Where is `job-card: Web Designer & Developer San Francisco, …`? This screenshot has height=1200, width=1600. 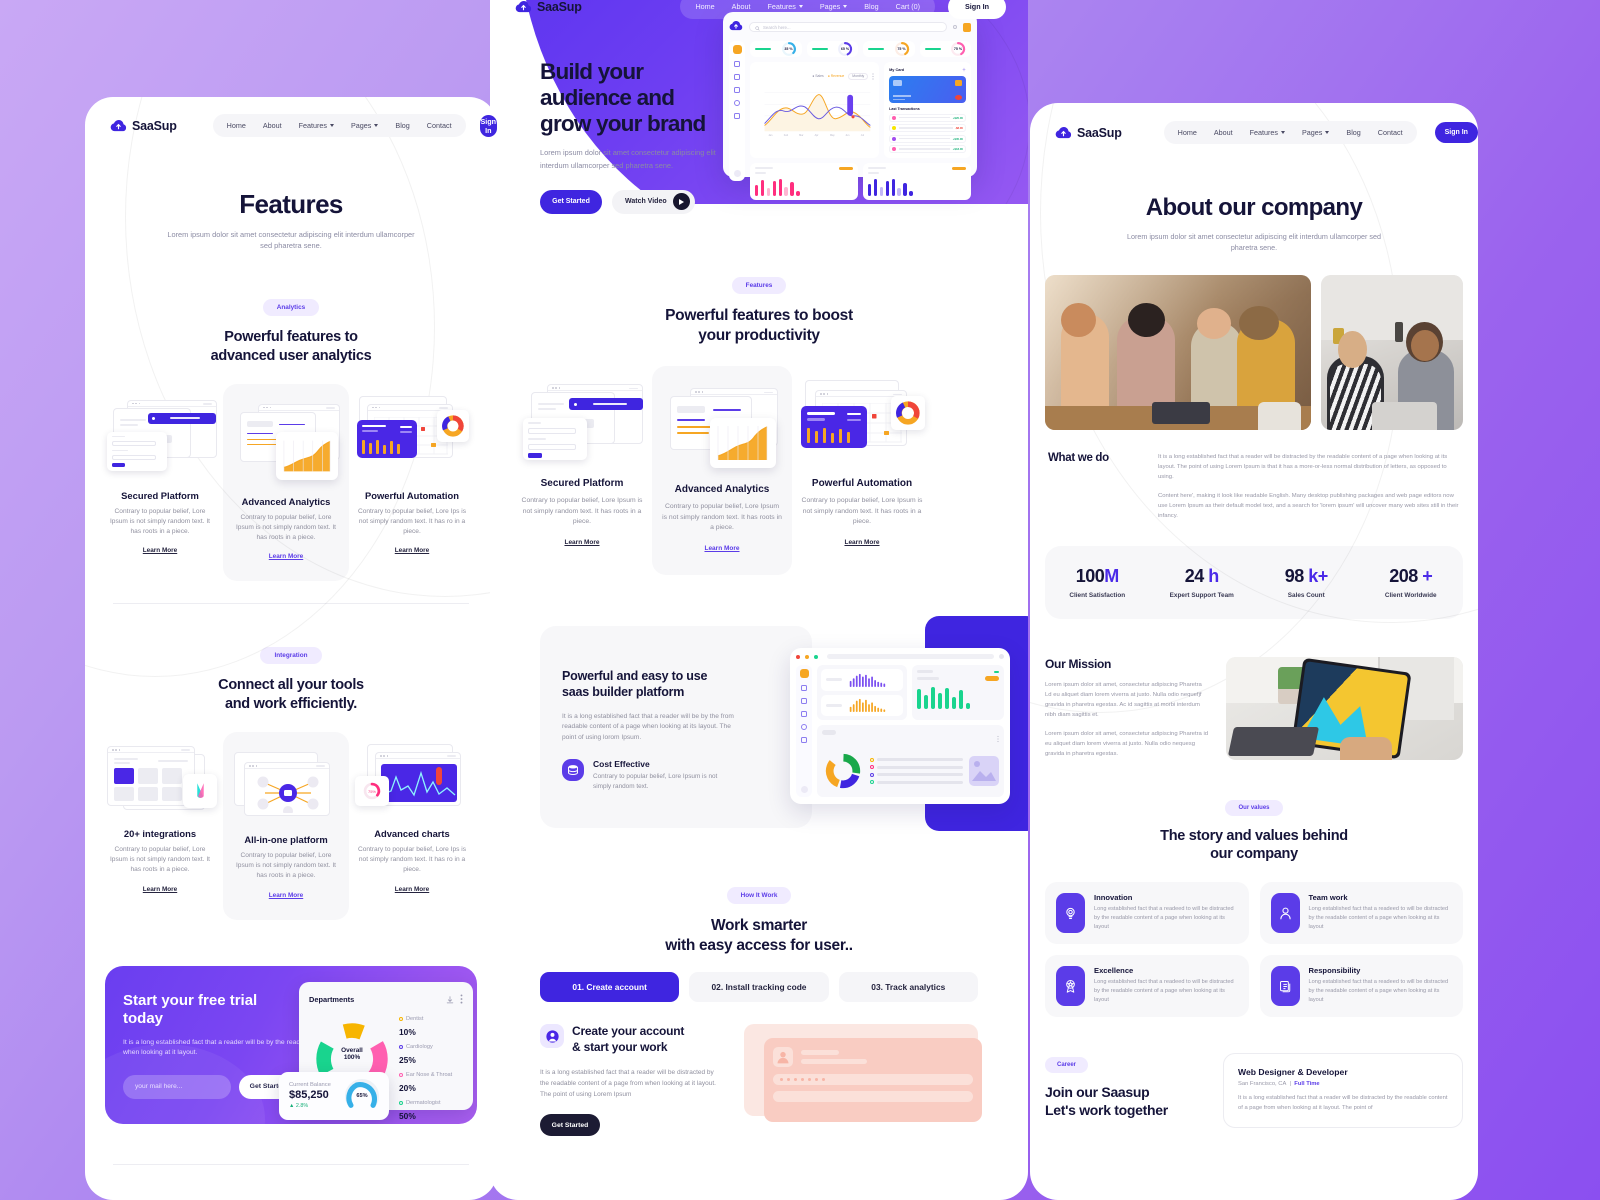
job-card: Web Designer & Developer San Francisco, … is located at coordinates (1343, 1090).